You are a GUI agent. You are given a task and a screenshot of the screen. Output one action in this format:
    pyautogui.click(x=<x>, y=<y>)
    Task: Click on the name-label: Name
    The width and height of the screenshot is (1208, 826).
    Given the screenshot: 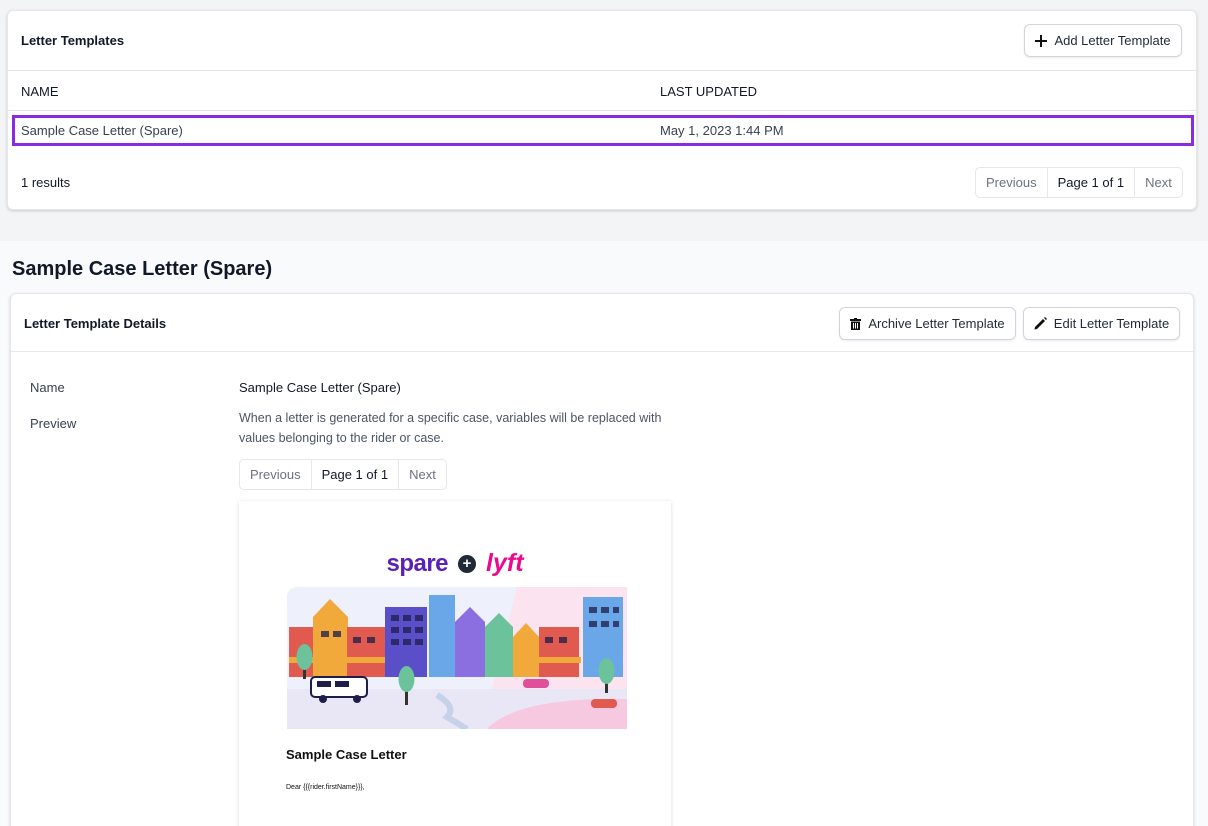 What is the action you would take?
    pyautogui.click(x=47, y=387)
    